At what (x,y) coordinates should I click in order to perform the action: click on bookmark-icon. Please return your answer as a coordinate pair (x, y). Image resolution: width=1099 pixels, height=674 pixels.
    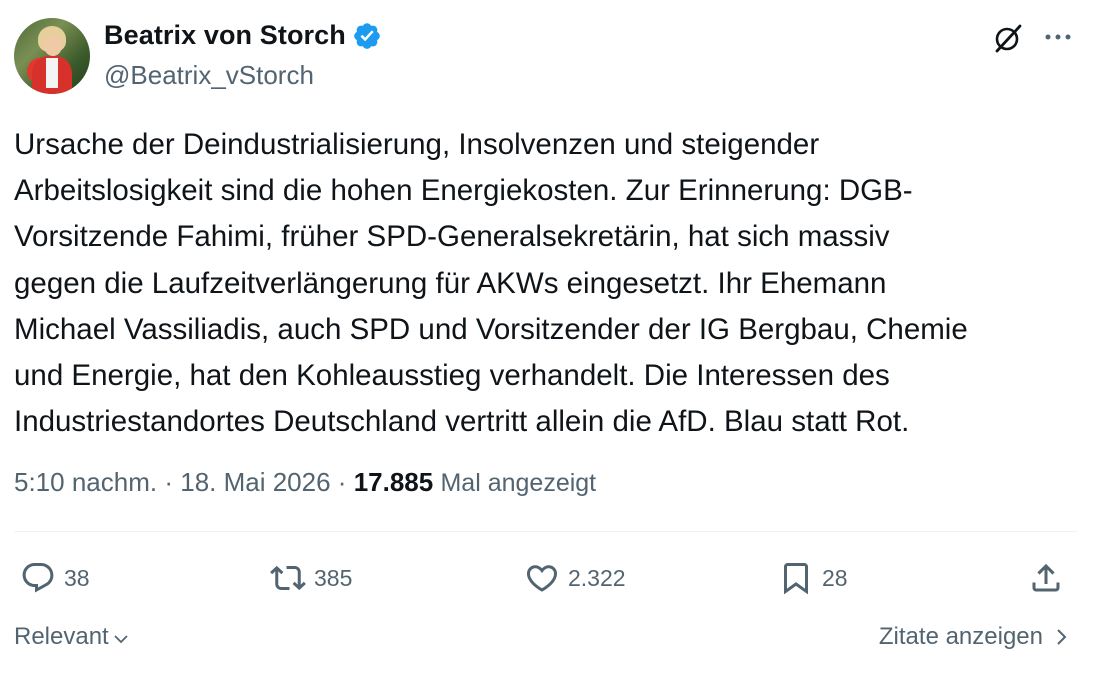
    Looking at the image, I should click on (796, 579).